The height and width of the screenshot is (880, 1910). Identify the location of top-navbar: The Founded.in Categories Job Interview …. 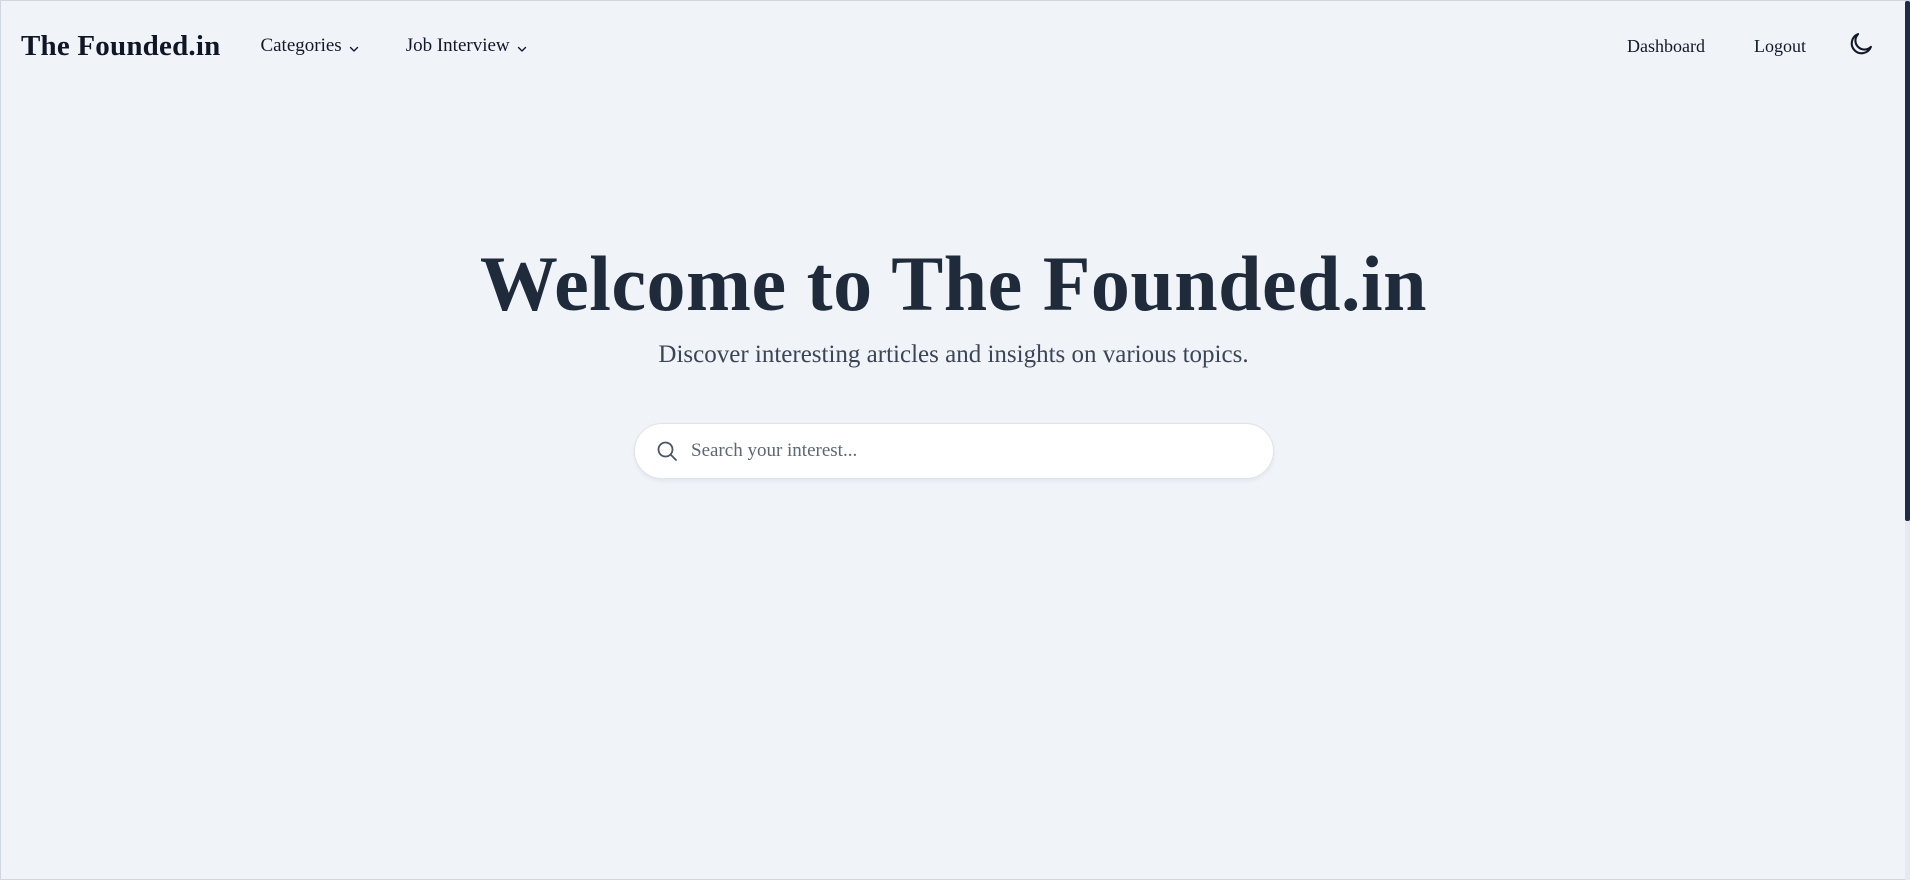
(948, 46).